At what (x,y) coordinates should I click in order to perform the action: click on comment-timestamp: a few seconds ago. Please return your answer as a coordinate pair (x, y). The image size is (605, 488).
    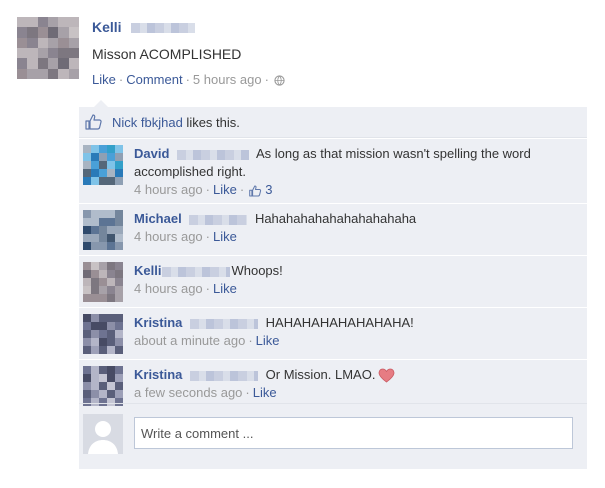
    Looking at the image, I should click on (188, 392).